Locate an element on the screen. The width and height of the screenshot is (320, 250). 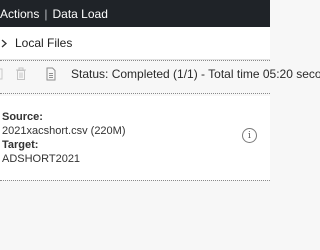
tool-icon is located at coordinates (2, 74).